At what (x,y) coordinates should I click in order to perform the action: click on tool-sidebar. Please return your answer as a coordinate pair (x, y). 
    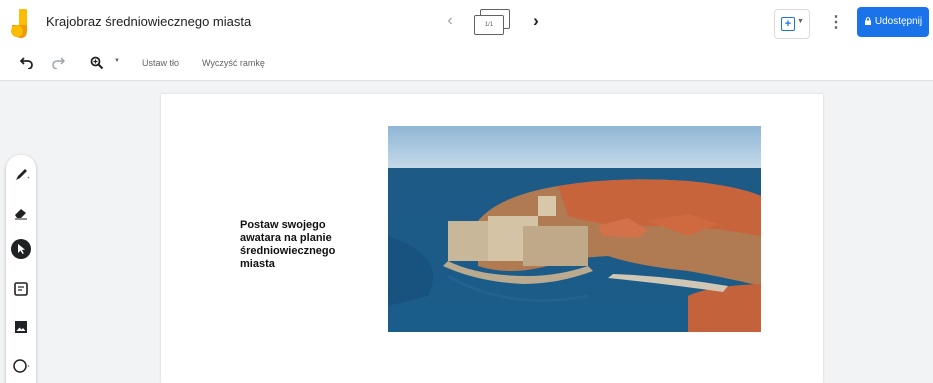
    Looking at the image, I should click on (21, 269).